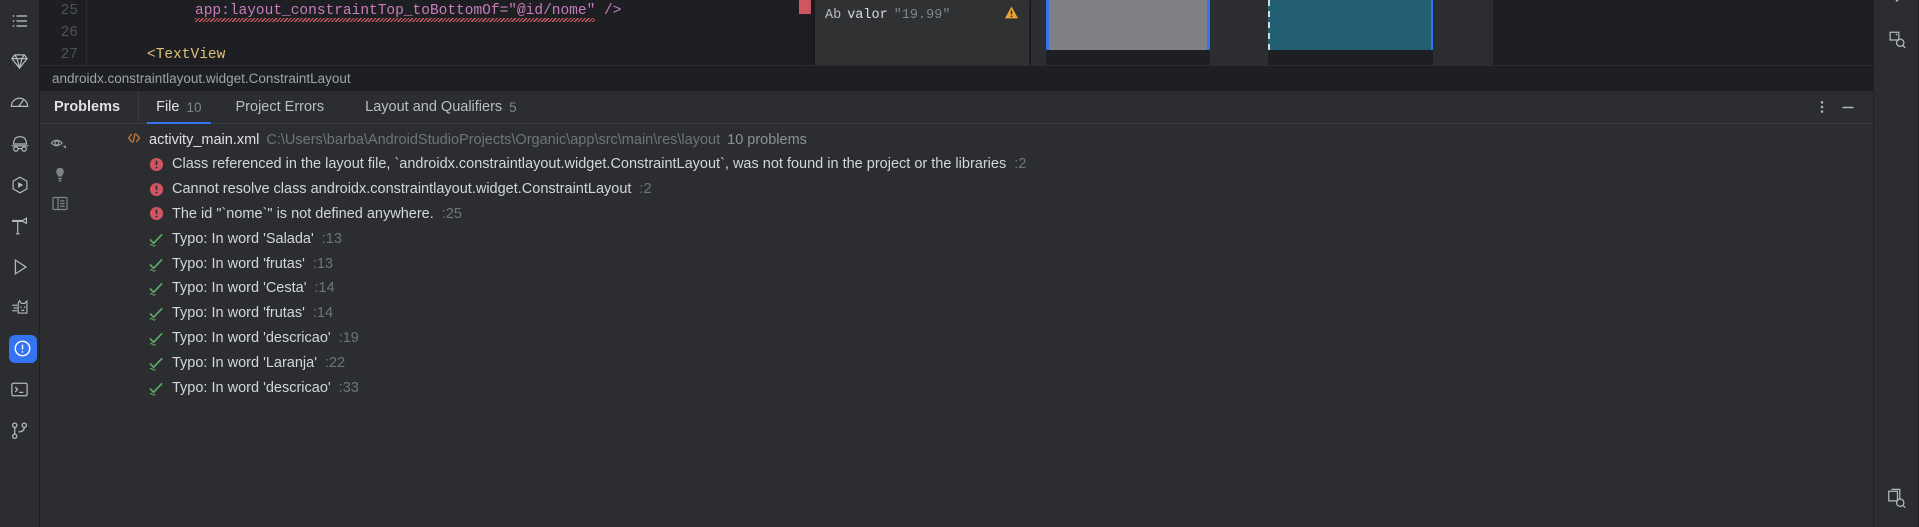 The image size is (1919, 527). What do you see at coordinates (504, 11) in the screenshot?
I see `code-token-equals: =` at bounding box center [504, 11].